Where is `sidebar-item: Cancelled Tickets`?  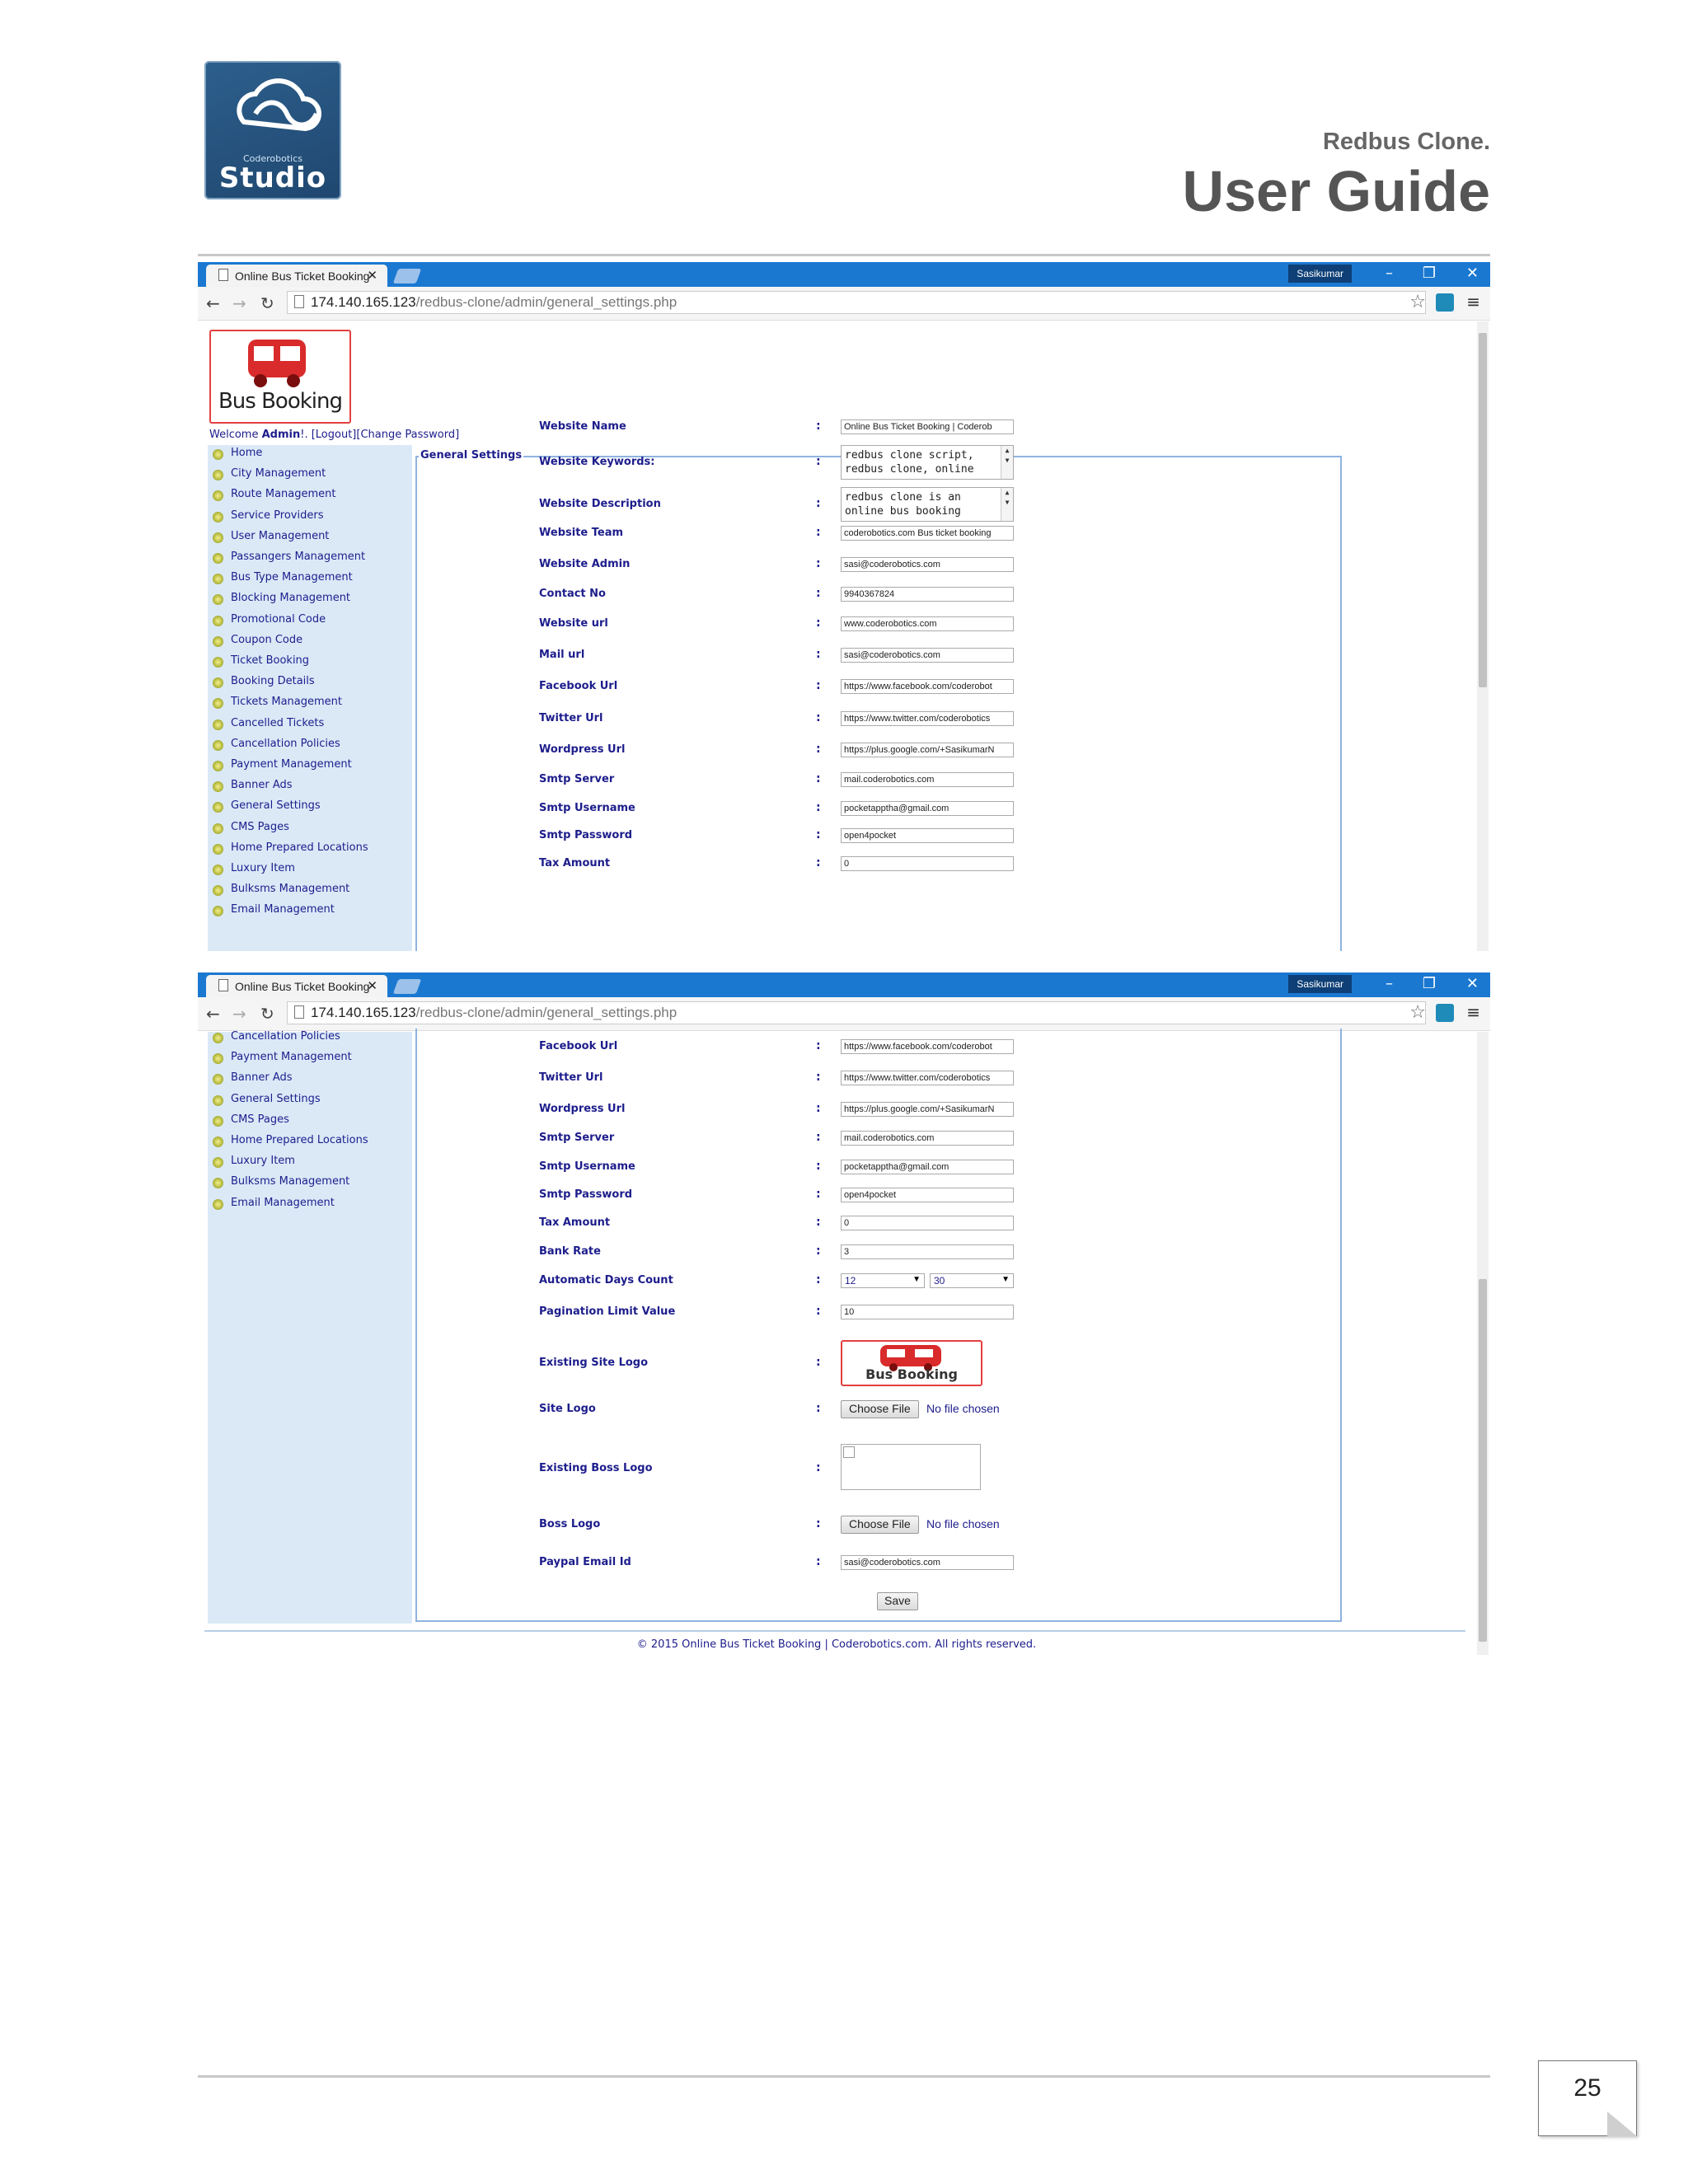
sidebar-item: Cancelled Tickets is located at coordinates (310, 726).